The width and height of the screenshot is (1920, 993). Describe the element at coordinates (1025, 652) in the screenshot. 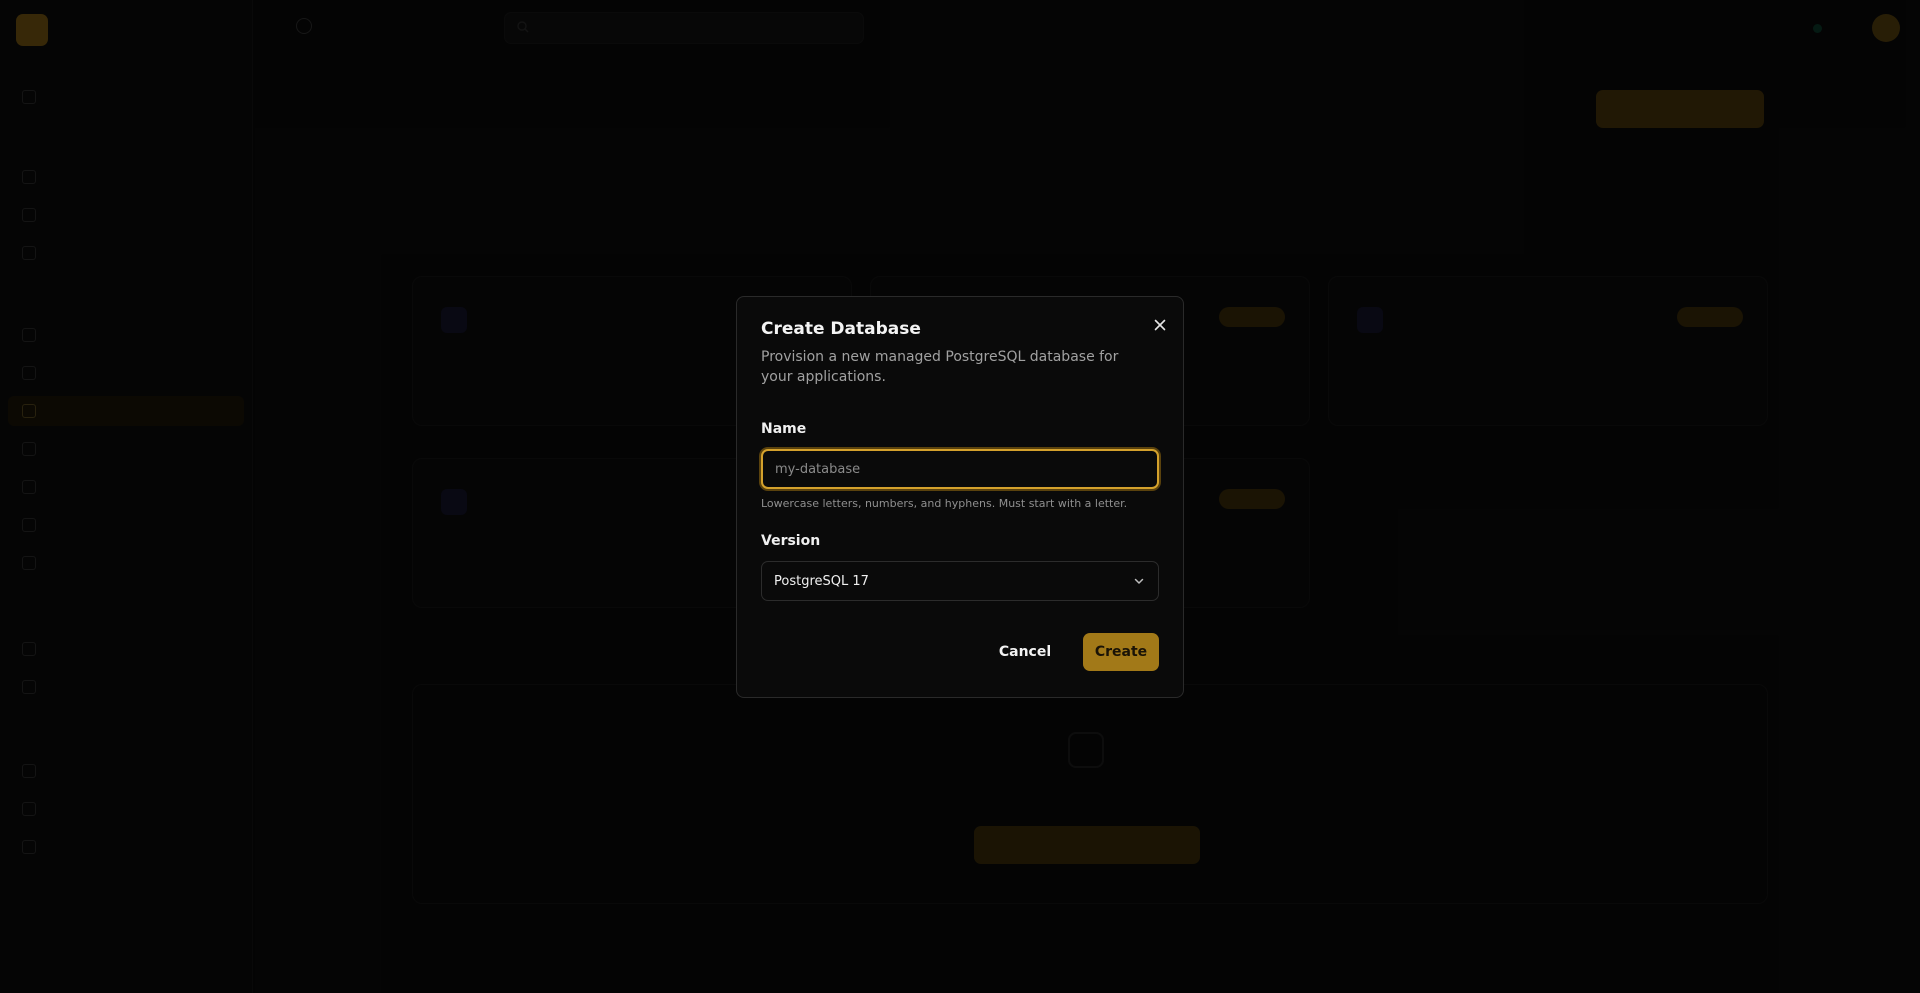

I see `cancel-button: Cancel` at that location.